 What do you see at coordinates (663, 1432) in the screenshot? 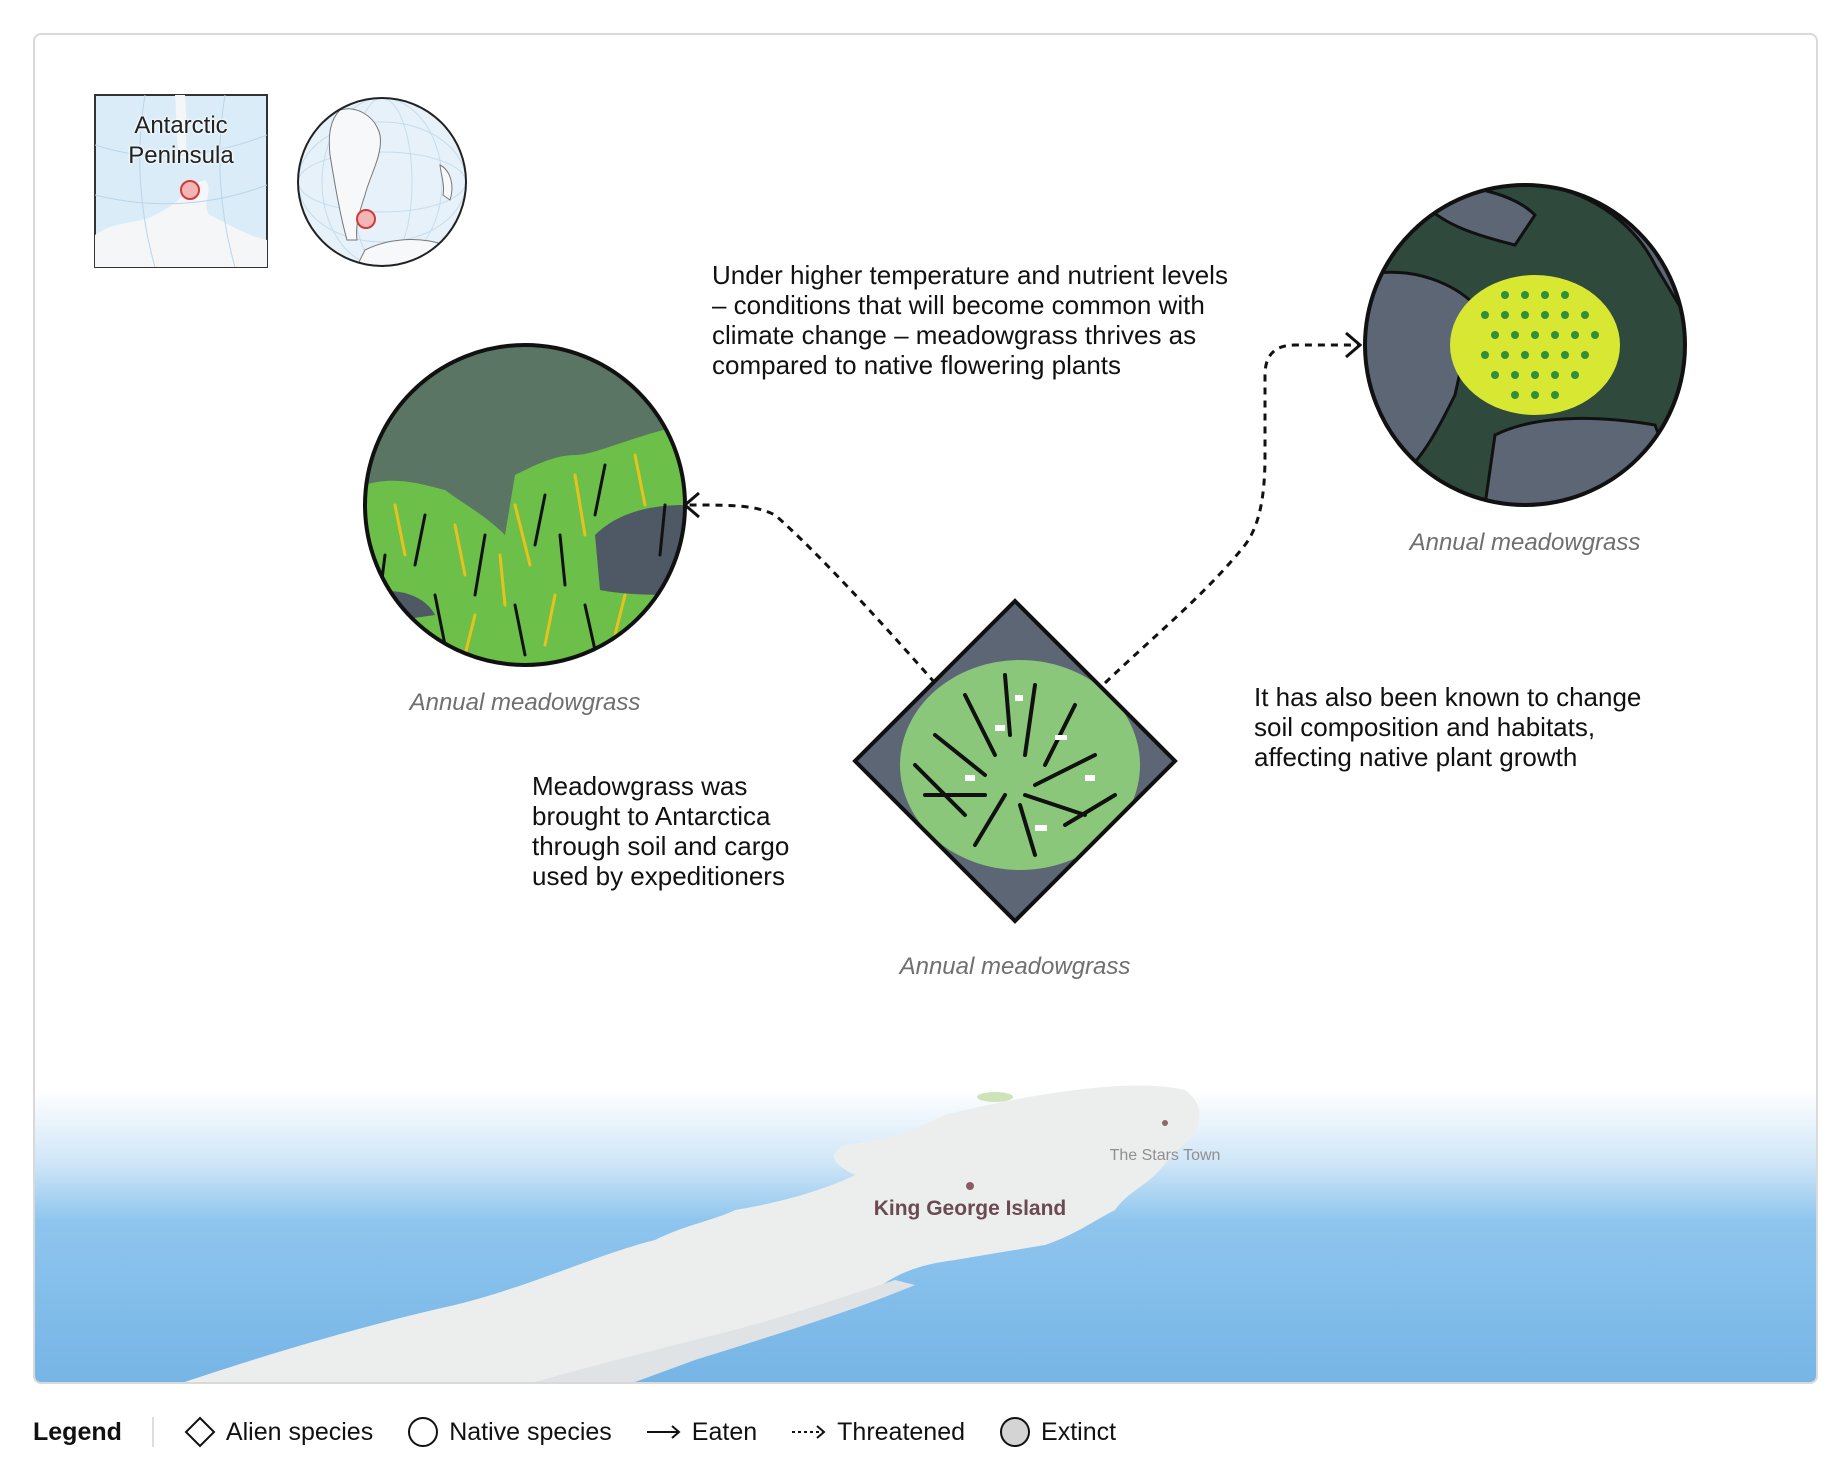
I see `solid-arrow-icon` at bounding box center [663, 1432].